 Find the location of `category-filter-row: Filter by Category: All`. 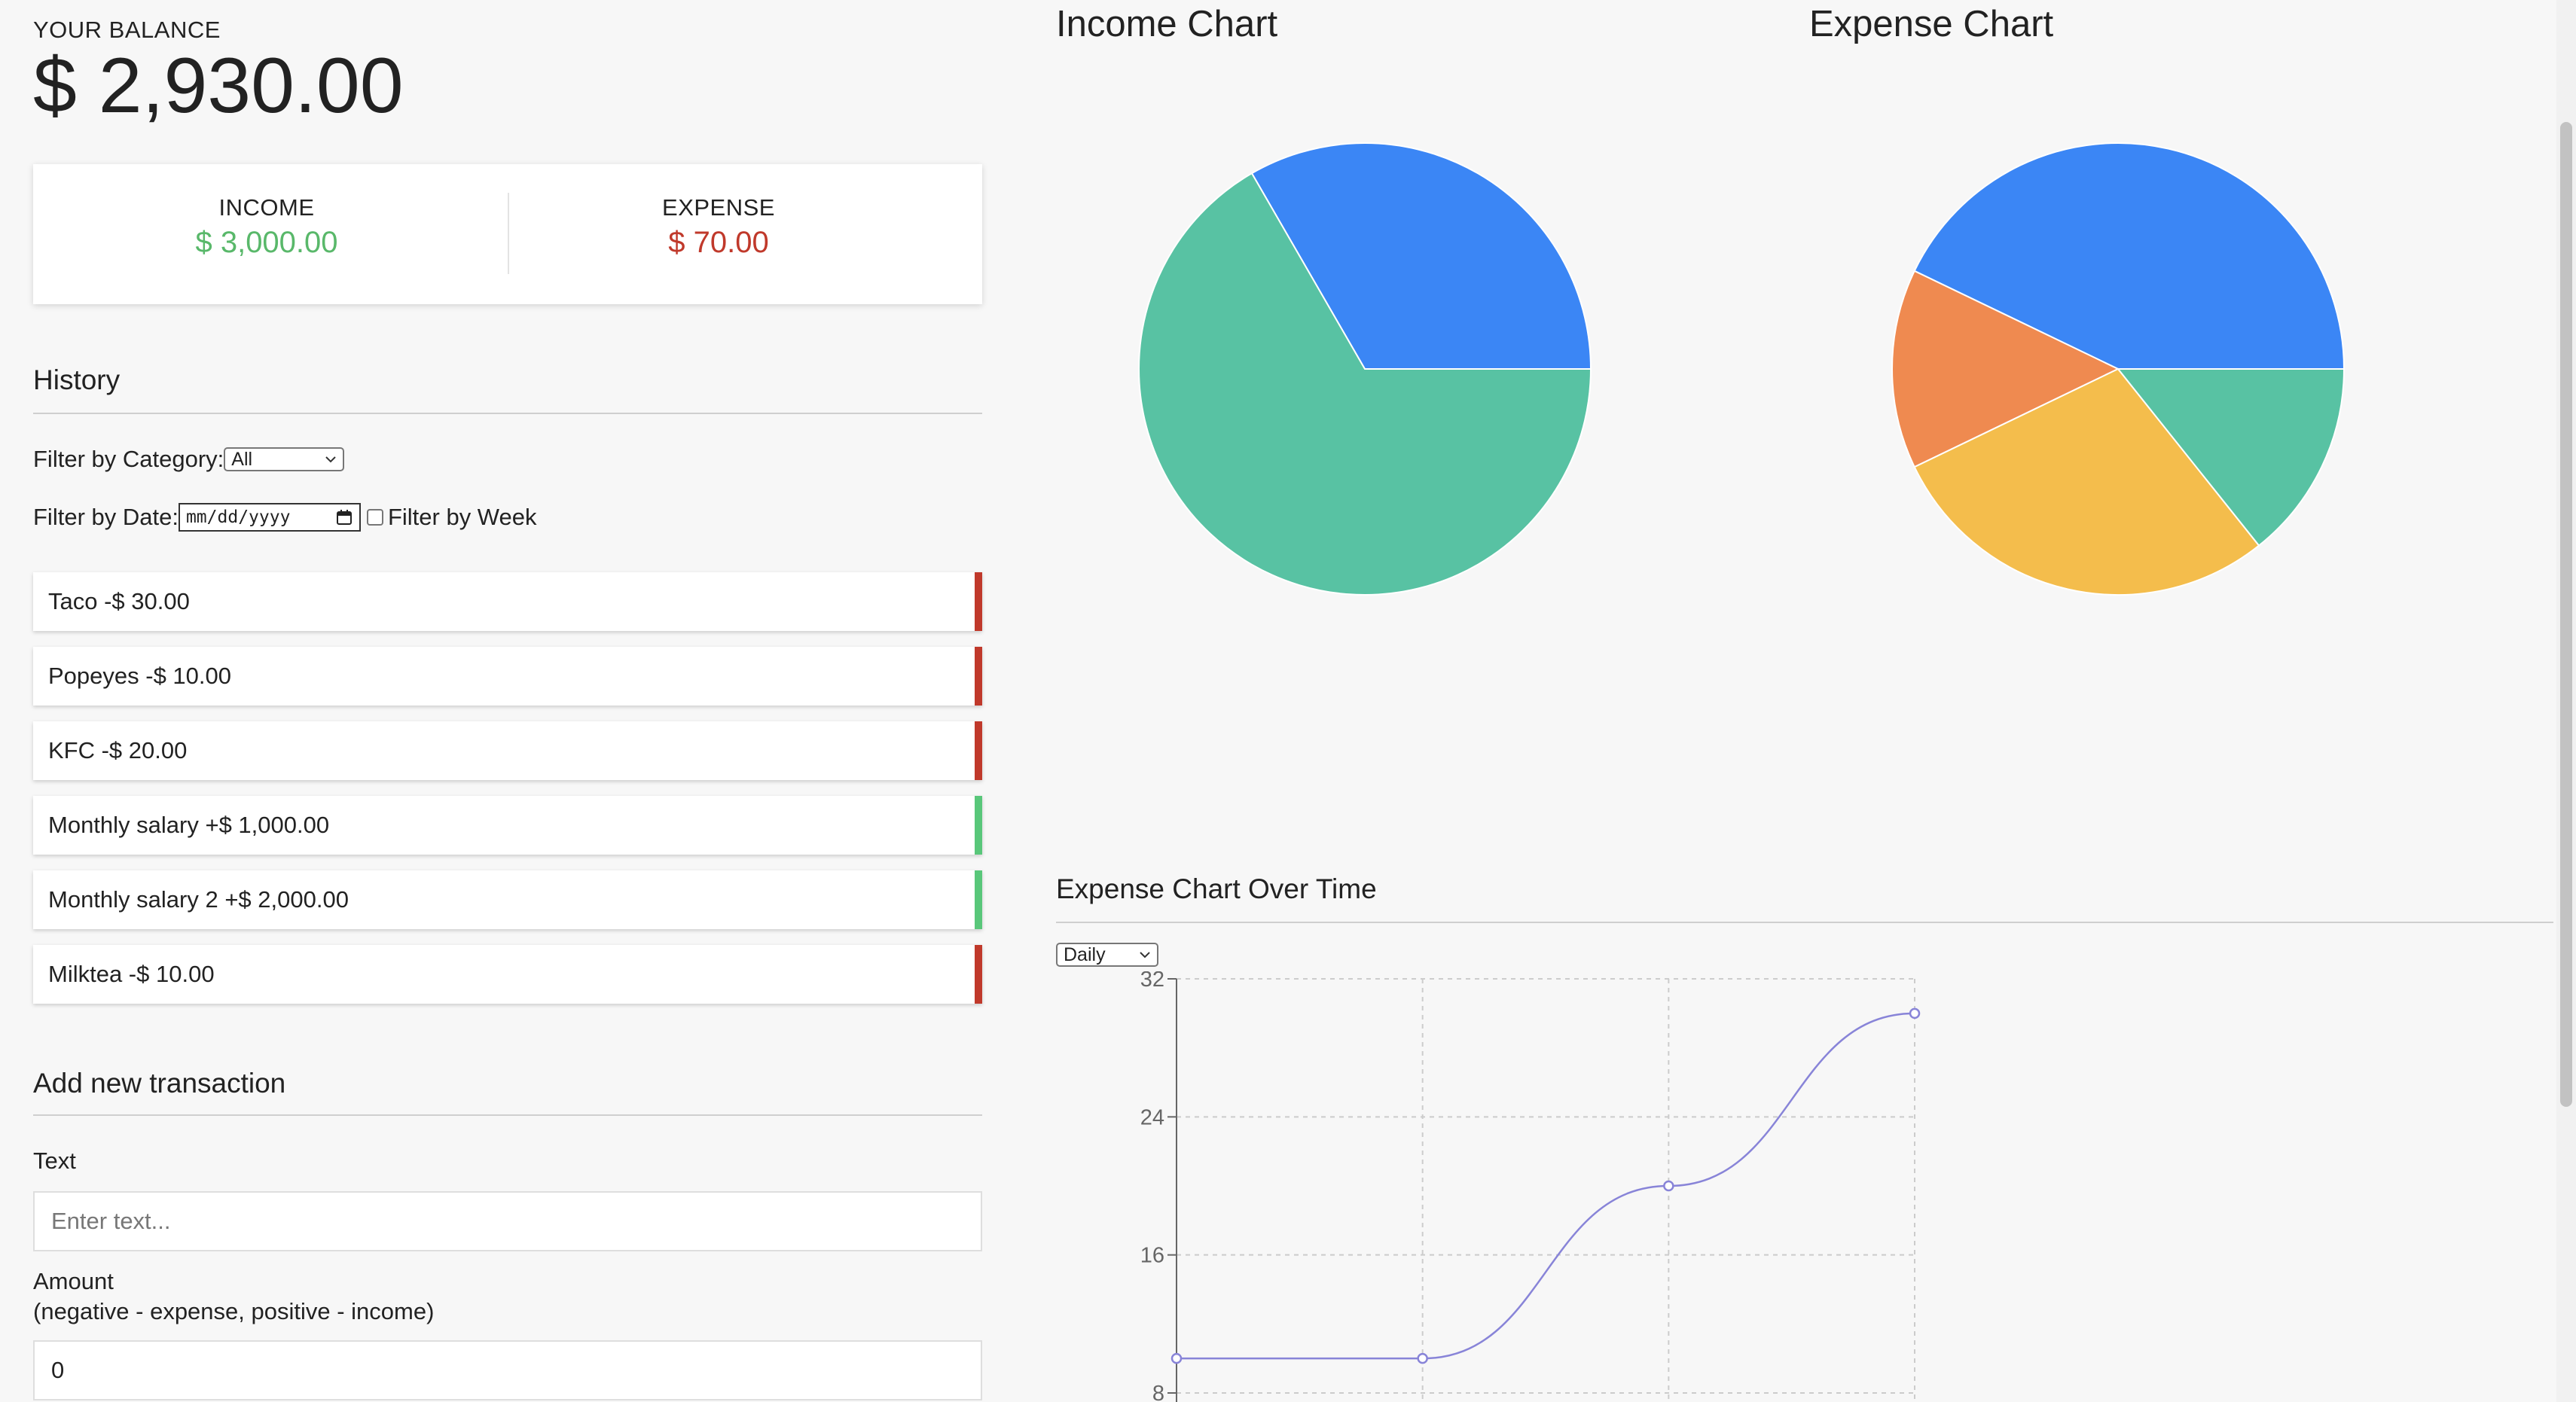

category-filter-row: Filter by Category: All is located at coordinates (189, 459).